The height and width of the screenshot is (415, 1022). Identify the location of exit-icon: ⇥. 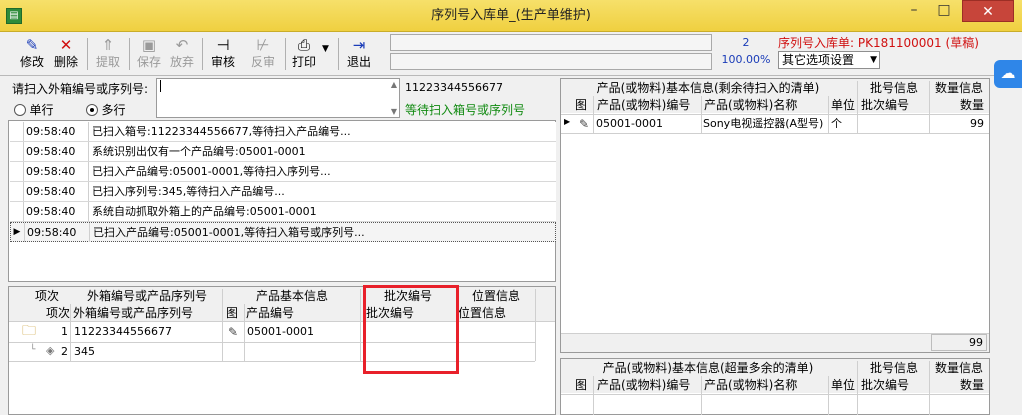
(359, 45).